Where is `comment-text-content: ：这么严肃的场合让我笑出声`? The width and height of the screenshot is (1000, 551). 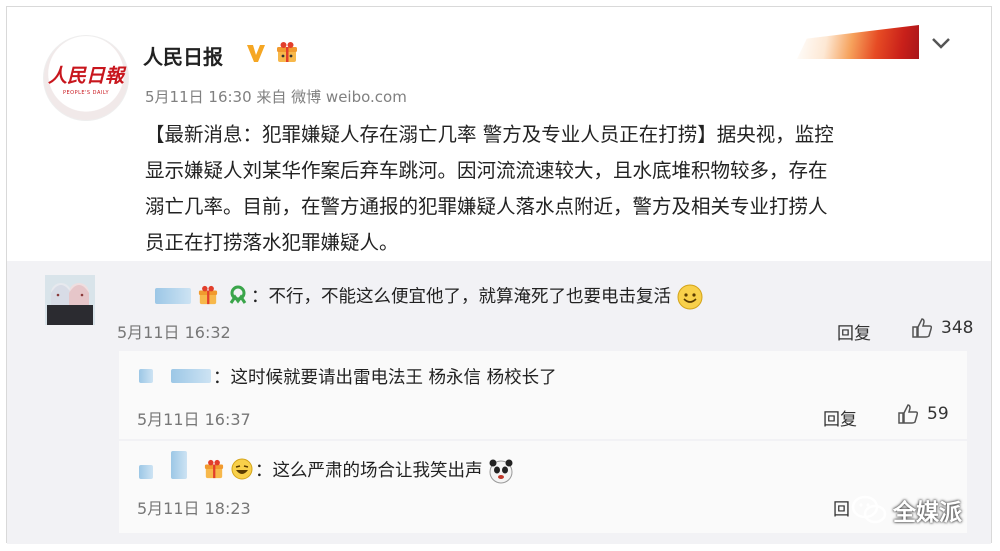 comment-text-content: ：这么严肃的场合让我笑出声 is located at coordinates (369, 471).